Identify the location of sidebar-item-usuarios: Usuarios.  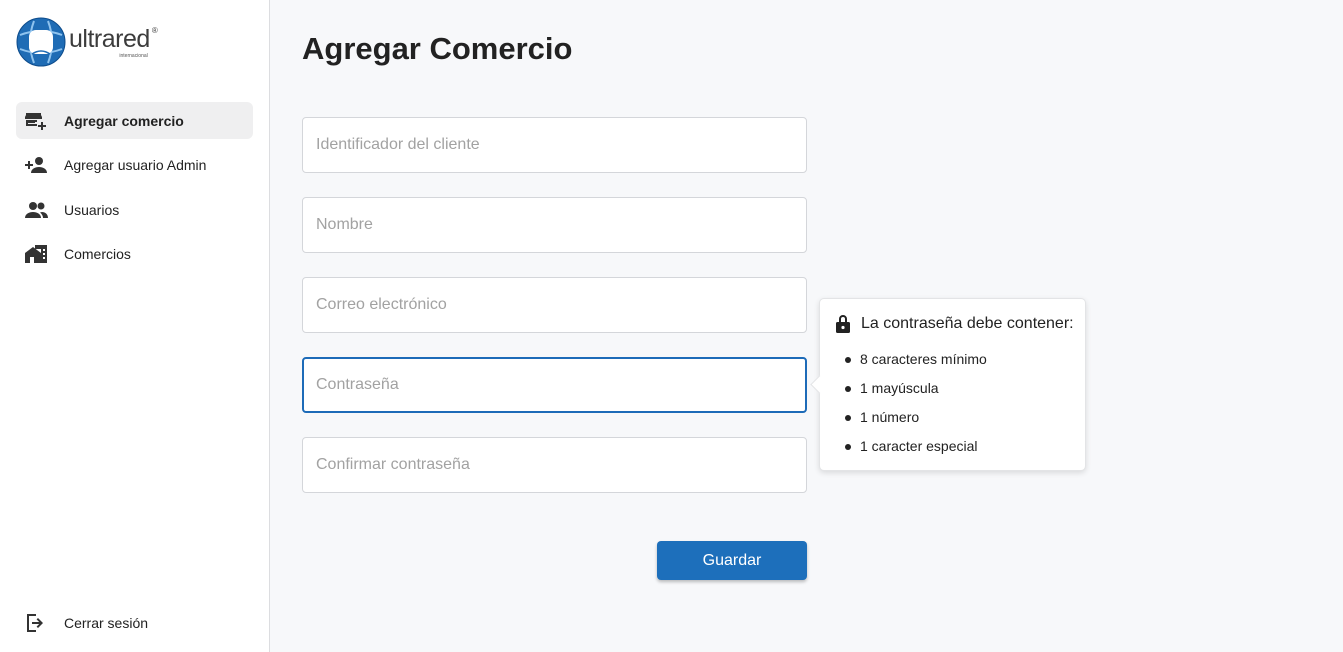
(134, 209).